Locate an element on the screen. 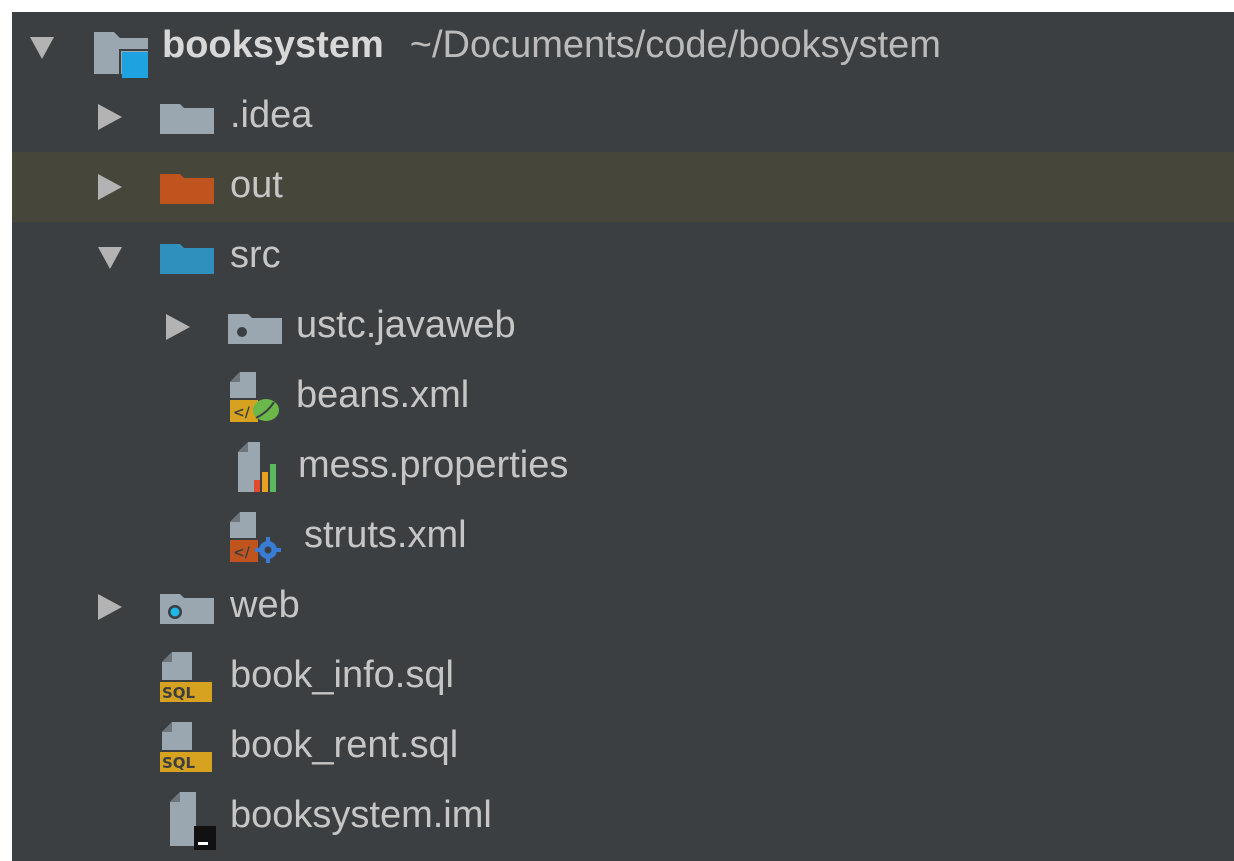  tree-row-beans-xml: </ beans.xml is located at coordinates (623, 397).